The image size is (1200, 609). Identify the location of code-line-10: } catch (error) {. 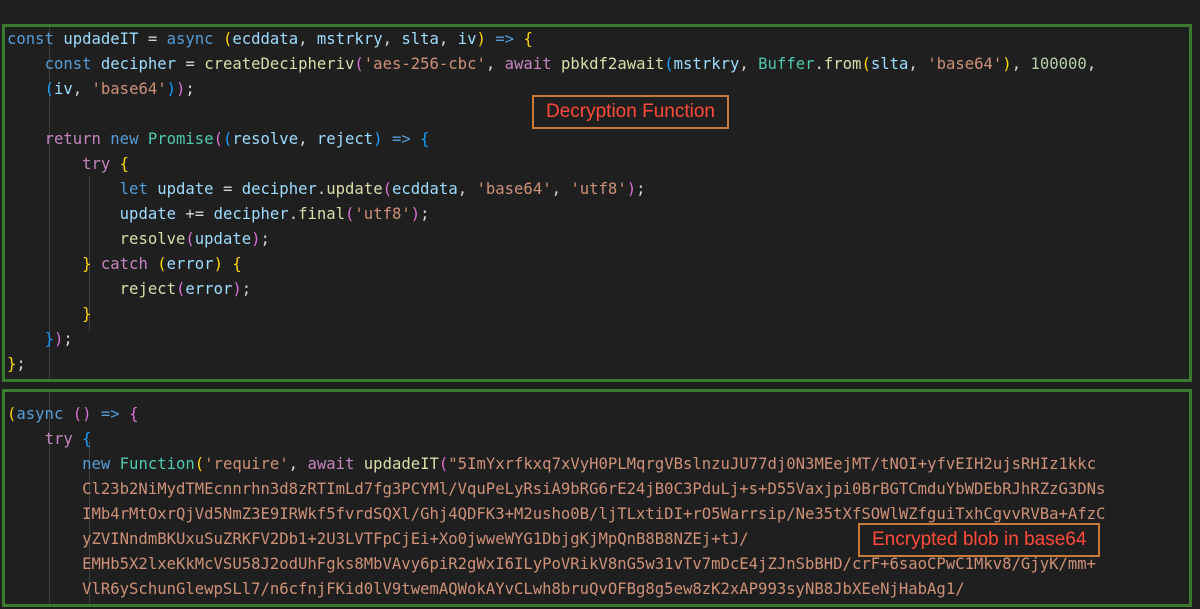
(162, 264).